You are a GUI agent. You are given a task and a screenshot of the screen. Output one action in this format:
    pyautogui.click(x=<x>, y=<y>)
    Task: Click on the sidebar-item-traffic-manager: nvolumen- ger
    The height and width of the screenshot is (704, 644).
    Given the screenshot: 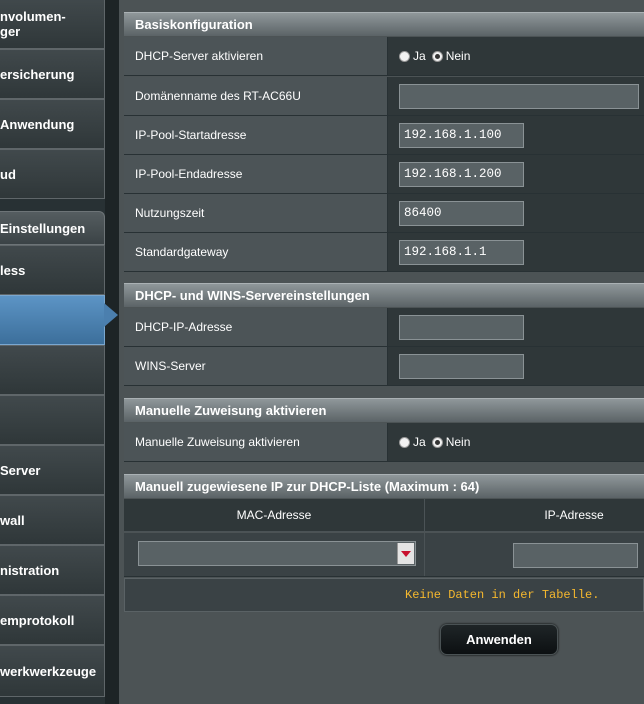 What is the action you would take?
    pyautogui.click(x=52, y=24)
    